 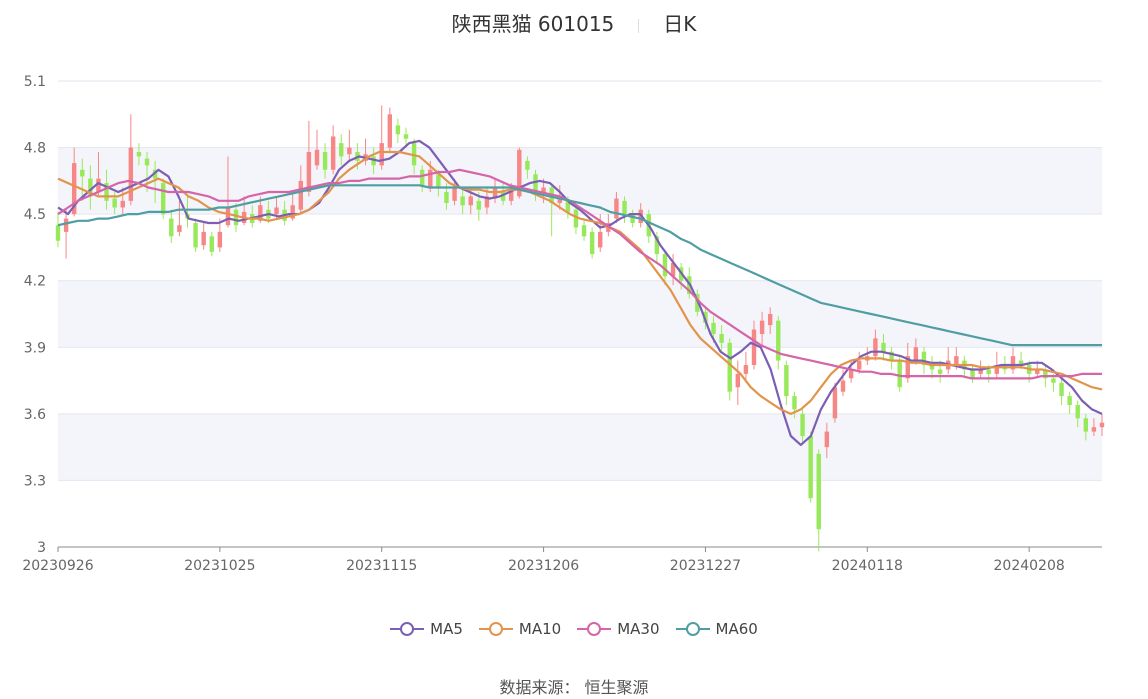 I want to click on x-tick-label: 20231206, so click(x=543, y=566).